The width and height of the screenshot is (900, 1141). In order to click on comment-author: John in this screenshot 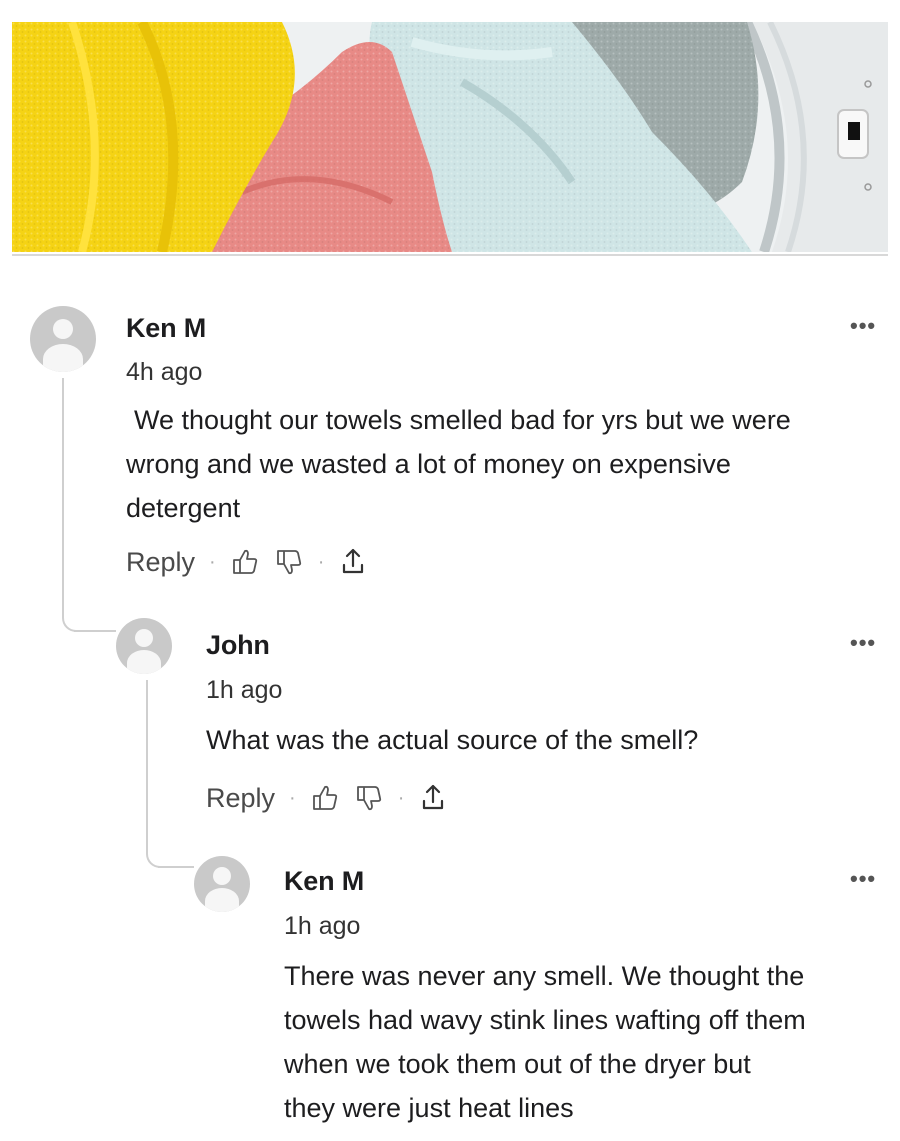, I will do `click(238, 645)`.